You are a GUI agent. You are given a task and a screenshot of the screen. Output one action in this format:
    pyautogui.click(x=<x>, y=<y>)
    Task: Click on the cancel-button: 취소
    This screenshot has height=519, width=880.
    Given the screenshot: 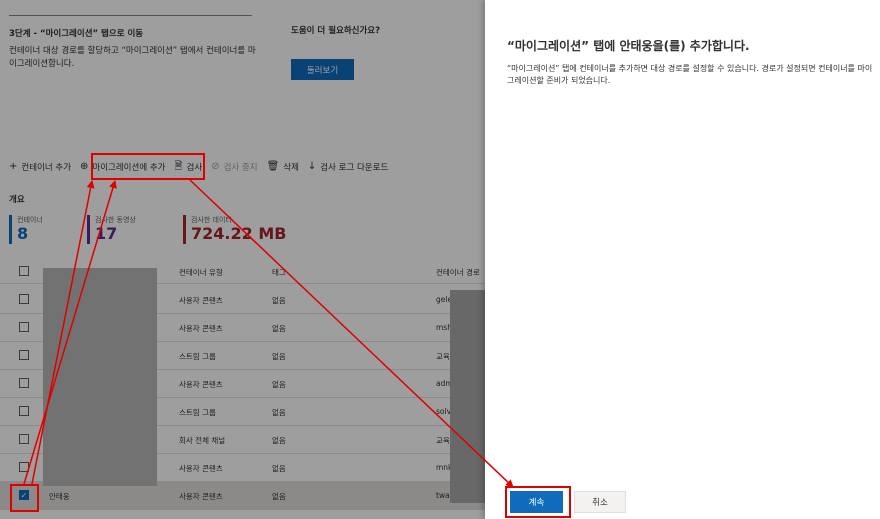 What is the action you would take?
    pyautogui.click(x=600, y=502)
    